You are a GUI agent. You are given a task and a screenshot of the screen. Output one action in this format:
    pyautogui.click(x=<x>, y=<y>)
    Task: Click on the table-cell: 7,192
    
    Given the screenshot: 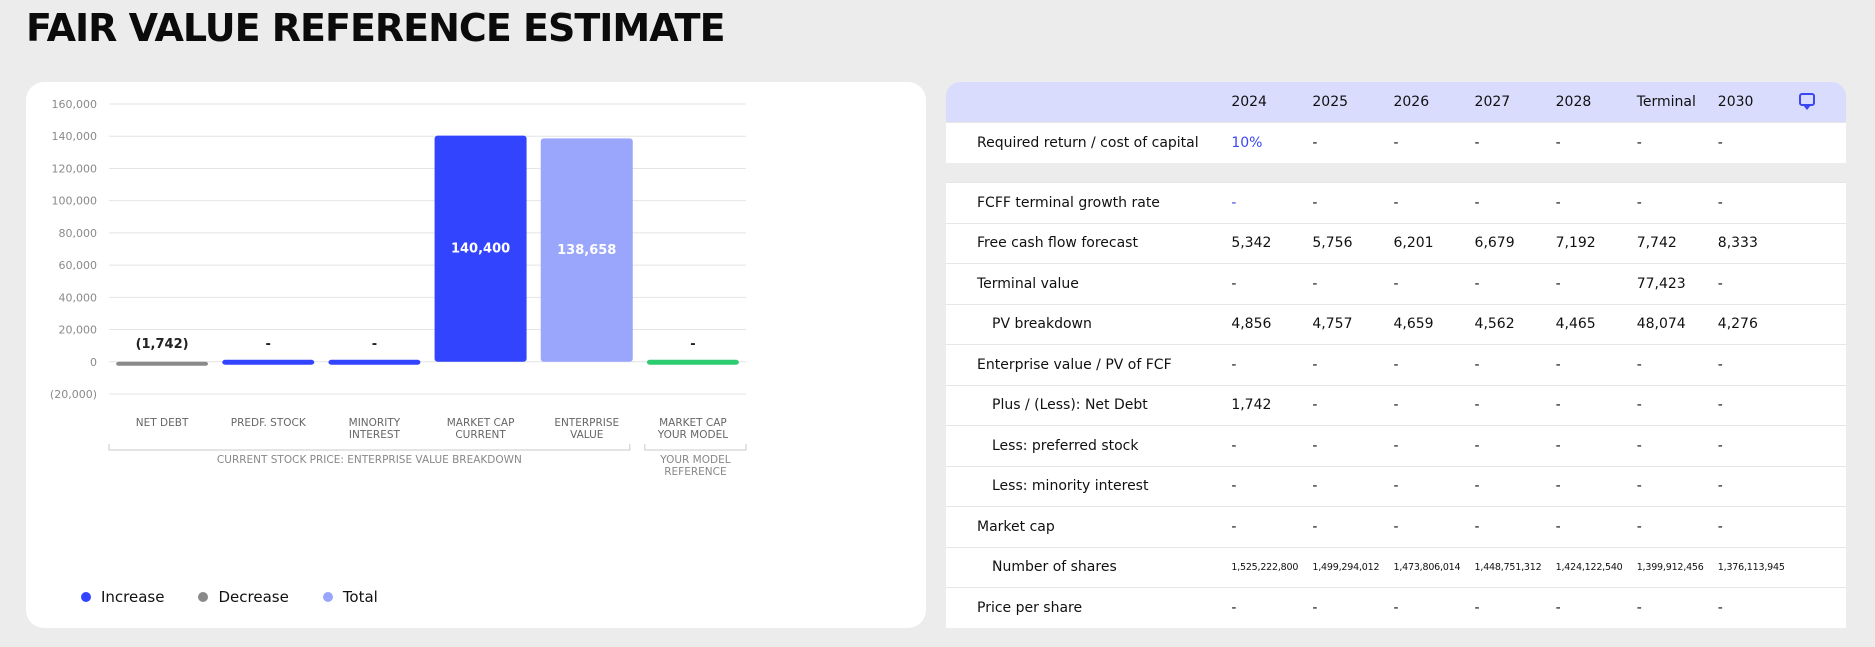 What is the action you would take?
    pyautogui.click(x=1575, y=243)
    